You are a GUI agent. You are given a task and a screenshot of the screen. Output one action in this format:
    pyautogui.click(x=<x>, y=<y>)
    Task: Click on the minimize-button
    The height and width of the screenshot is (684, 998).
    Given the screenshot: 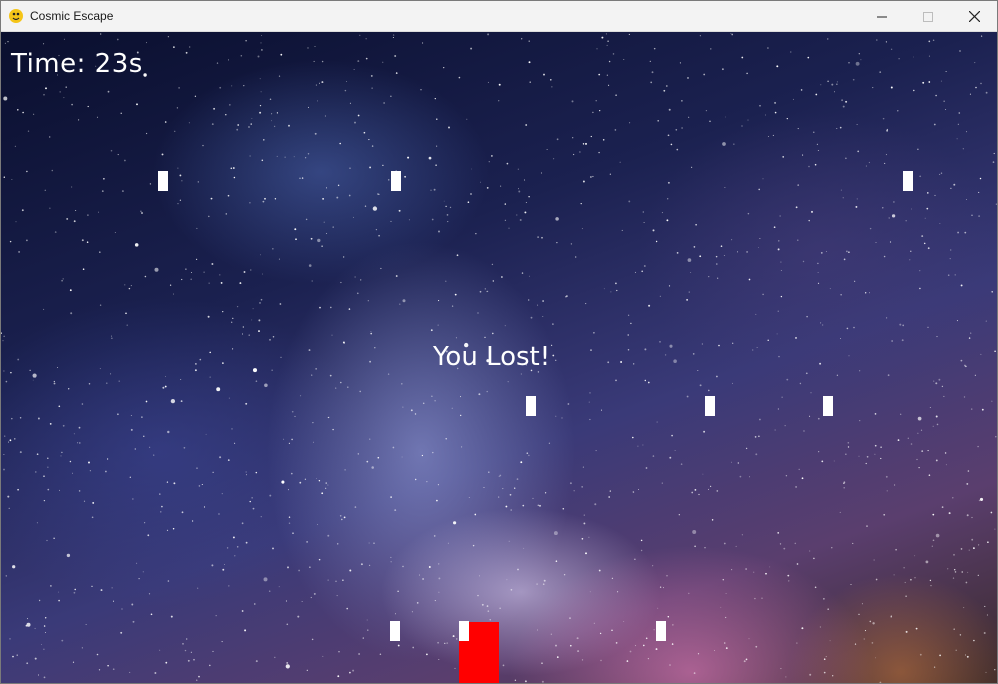 What is the action you would take?
    pyautogui.click(x=882, y=16)
    